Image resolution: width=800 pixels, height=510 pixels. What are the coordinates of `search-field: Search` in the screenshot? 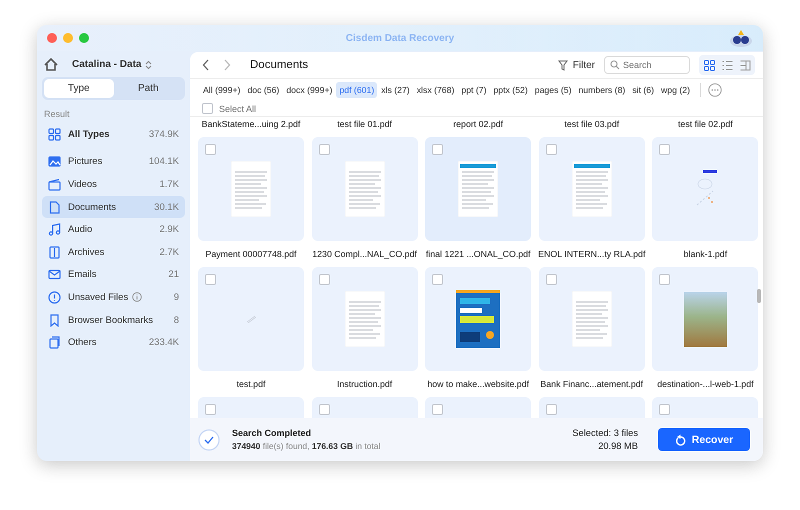 It's located at (647, 65).